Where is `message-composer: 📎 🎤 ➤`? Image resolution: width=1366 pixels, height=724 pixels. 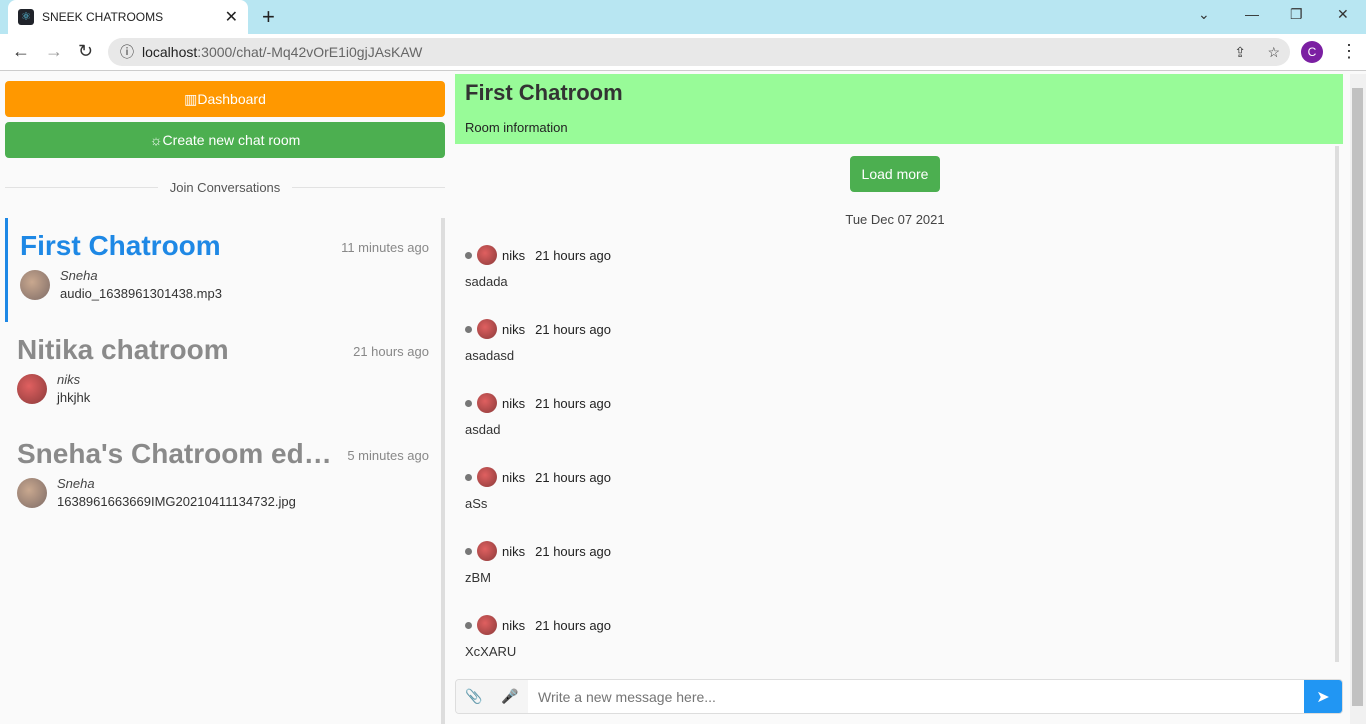
message-composer: 📎 🎤 ➤ is located at coordinates (899, 696).